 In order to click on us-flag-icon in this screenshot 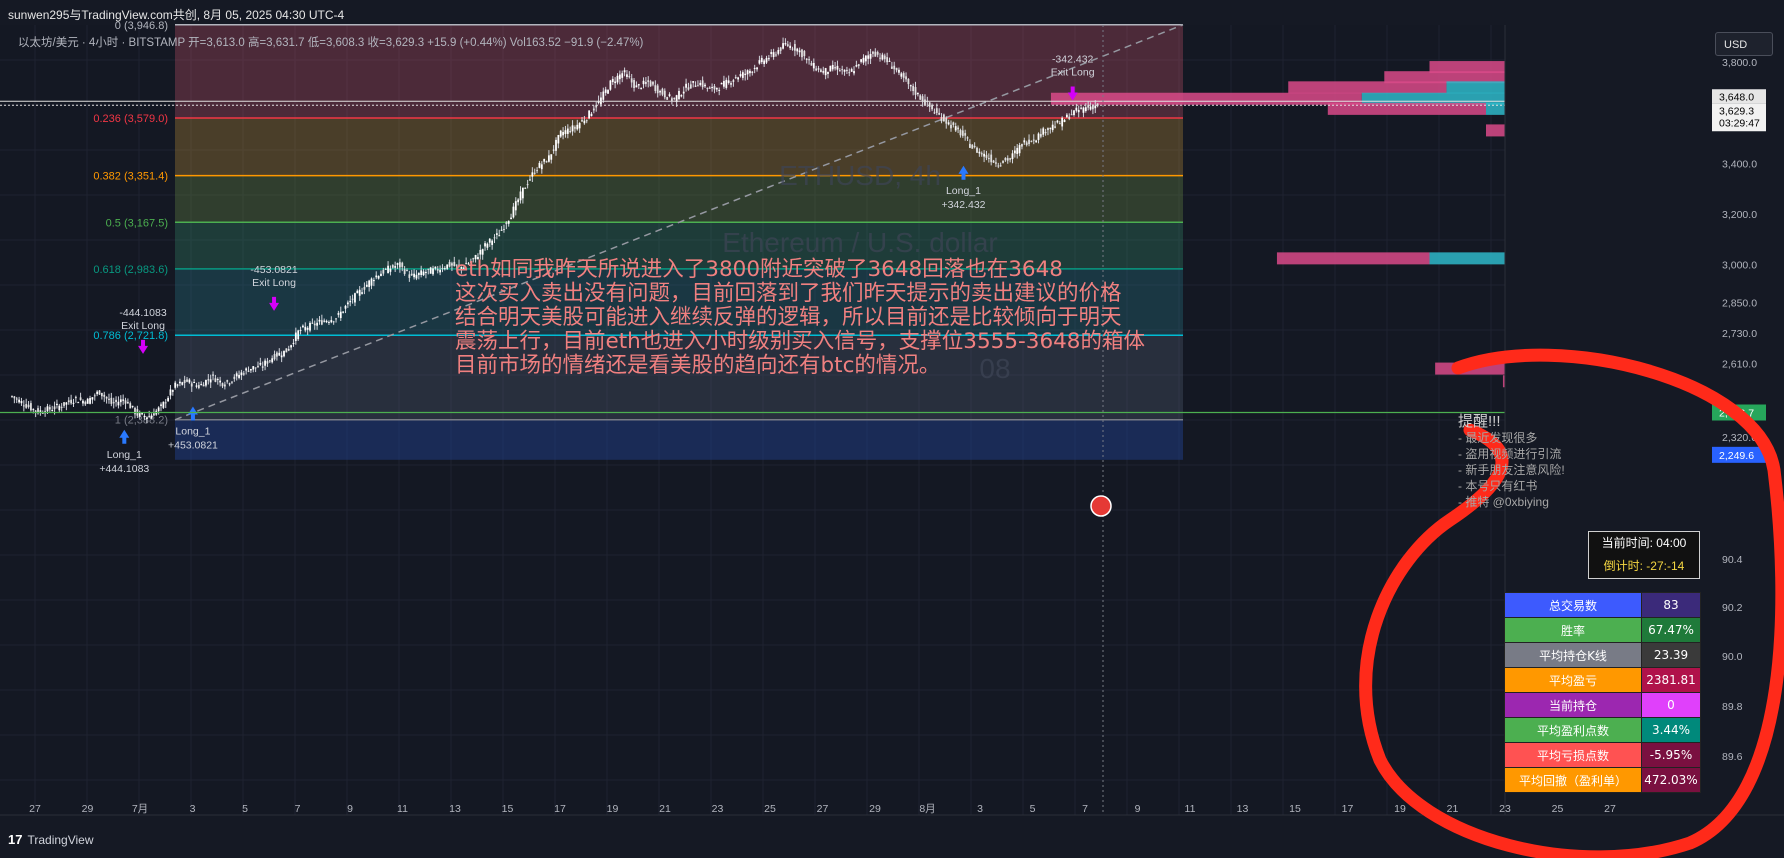, I will do `click(1101, 506)`.